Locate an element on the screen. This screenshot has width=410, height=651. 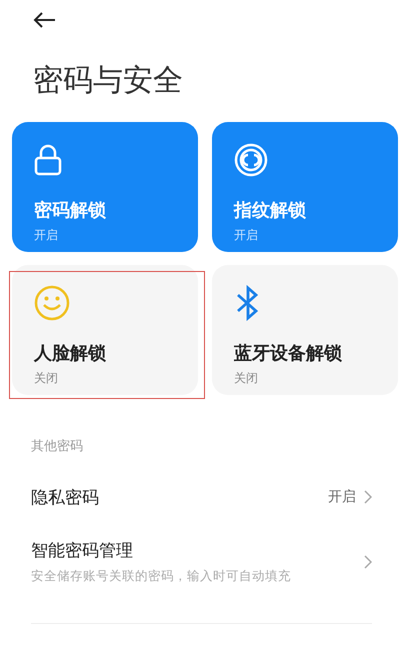
card-title: 指纹解锁 is located at coordinates (270, 210).